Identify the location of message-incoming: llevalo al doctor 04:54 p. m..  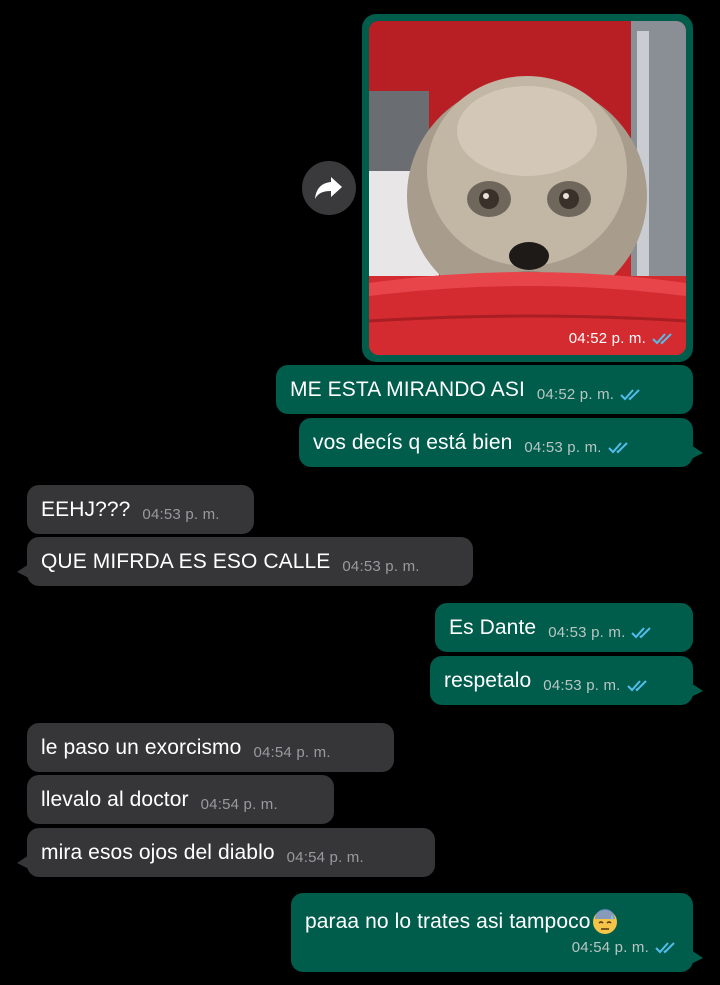
(180, 799).